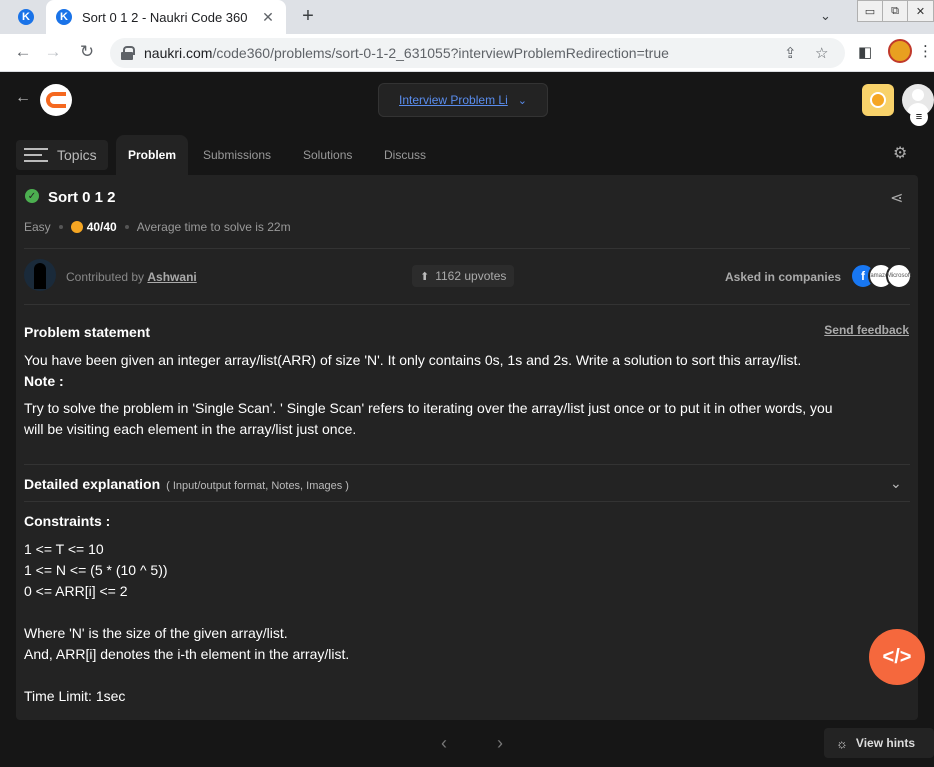  What do you see at coordinates (471, 276) in the screenshot?
I see `upvote-count: 1162 upvotes` at bounding box center [471, 276].